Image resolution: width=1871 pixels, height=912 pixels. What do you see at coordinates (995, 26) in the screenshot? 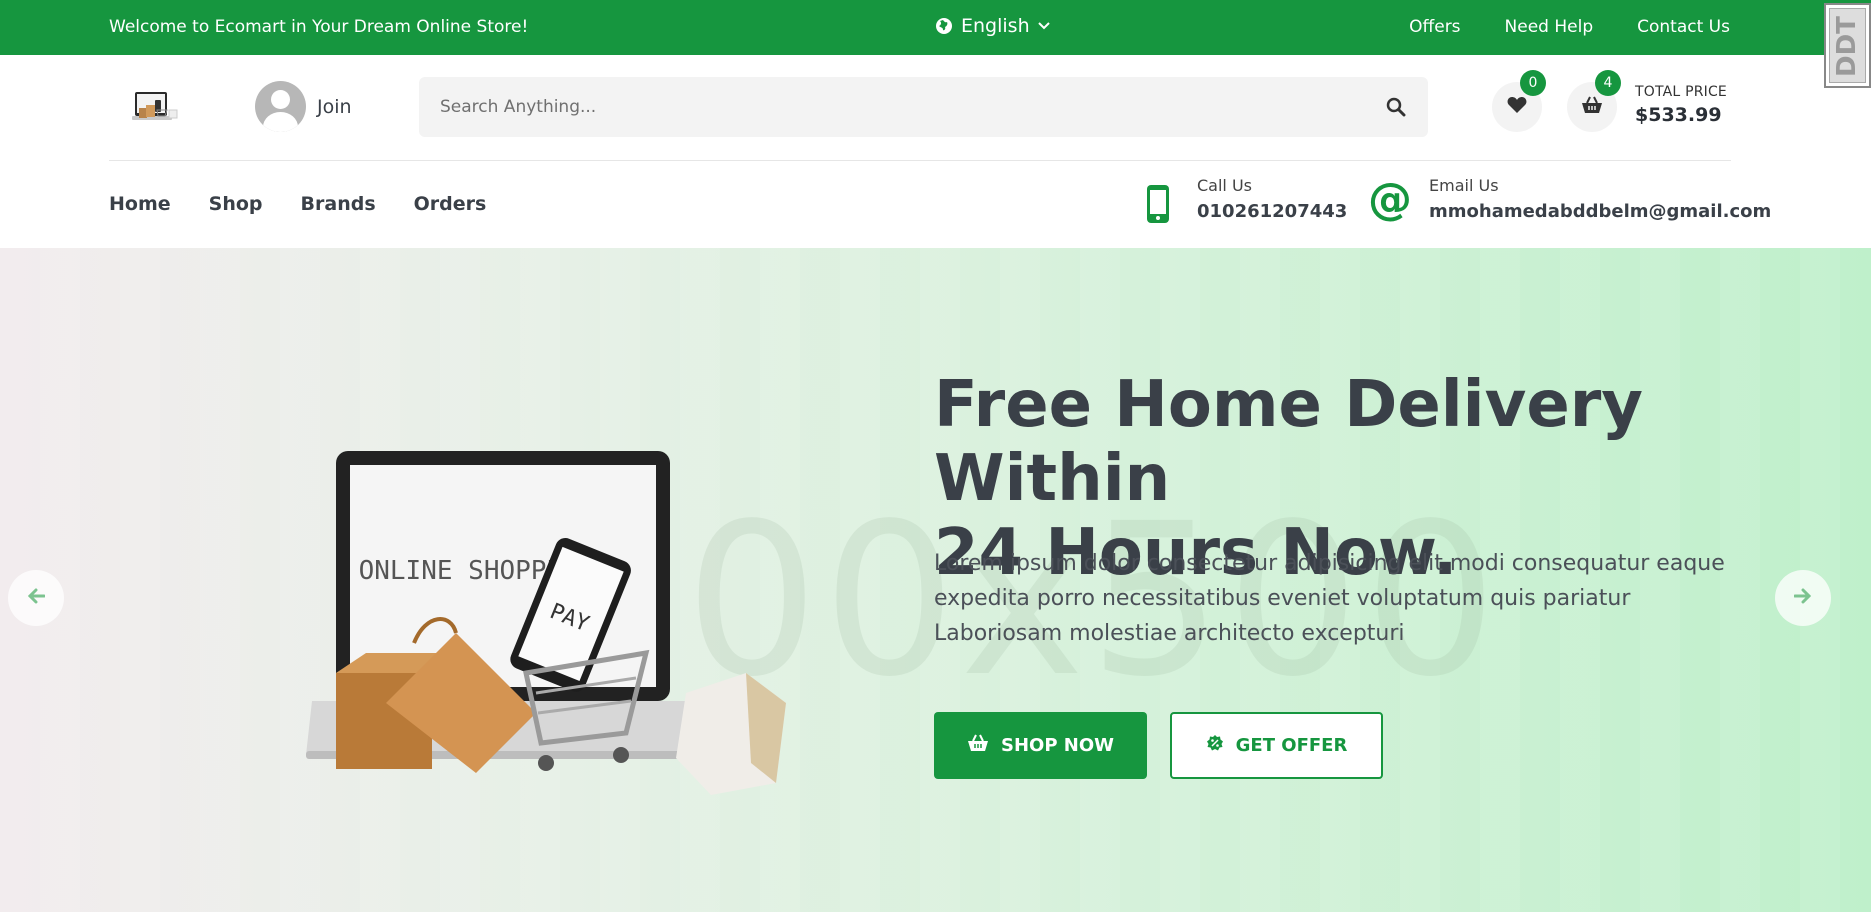
I see `language-label: English` at bounding box center [995, 26].